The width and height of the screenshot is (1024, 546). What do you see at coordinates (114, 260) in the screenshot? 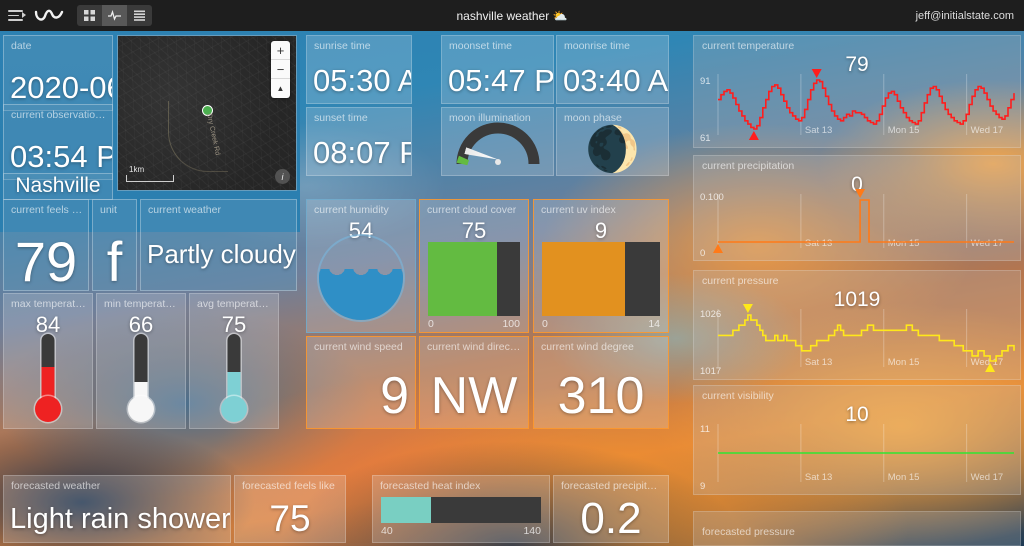
I see `tile-value: f` at bounding box center [114, 260].